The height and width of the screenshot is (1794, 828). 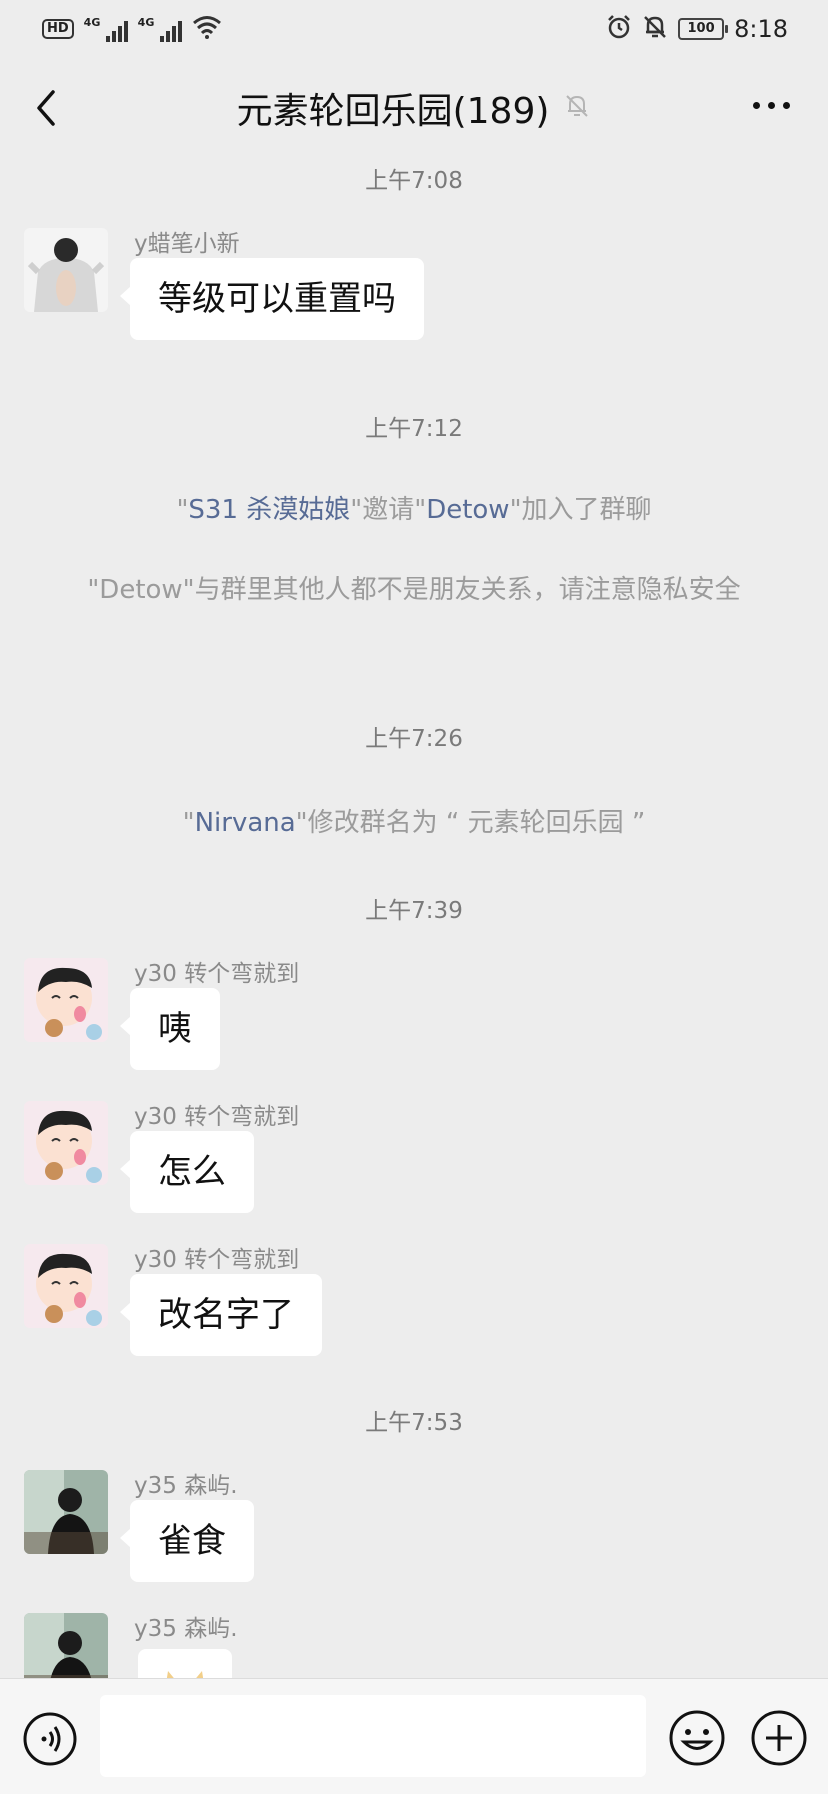 I want to click on timestamp: 上午7:53, so click(x=414, y=1423).